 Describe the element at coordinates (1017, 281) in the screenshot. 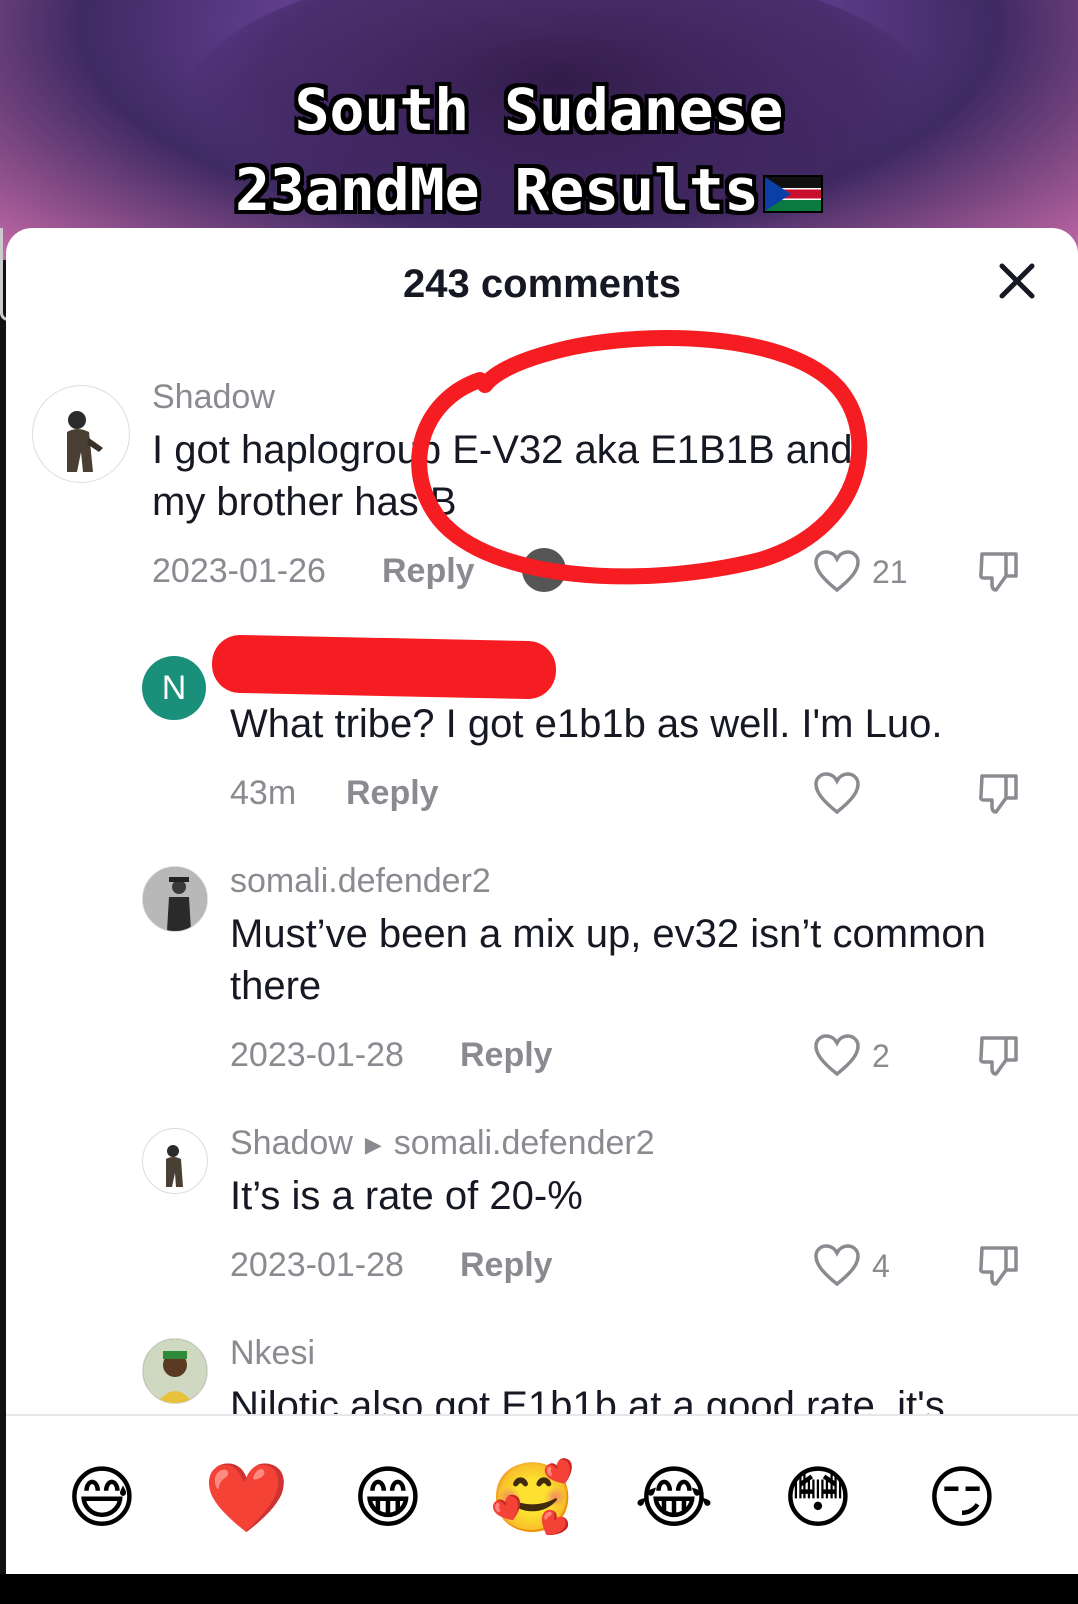

I see `close-icon` at that location.